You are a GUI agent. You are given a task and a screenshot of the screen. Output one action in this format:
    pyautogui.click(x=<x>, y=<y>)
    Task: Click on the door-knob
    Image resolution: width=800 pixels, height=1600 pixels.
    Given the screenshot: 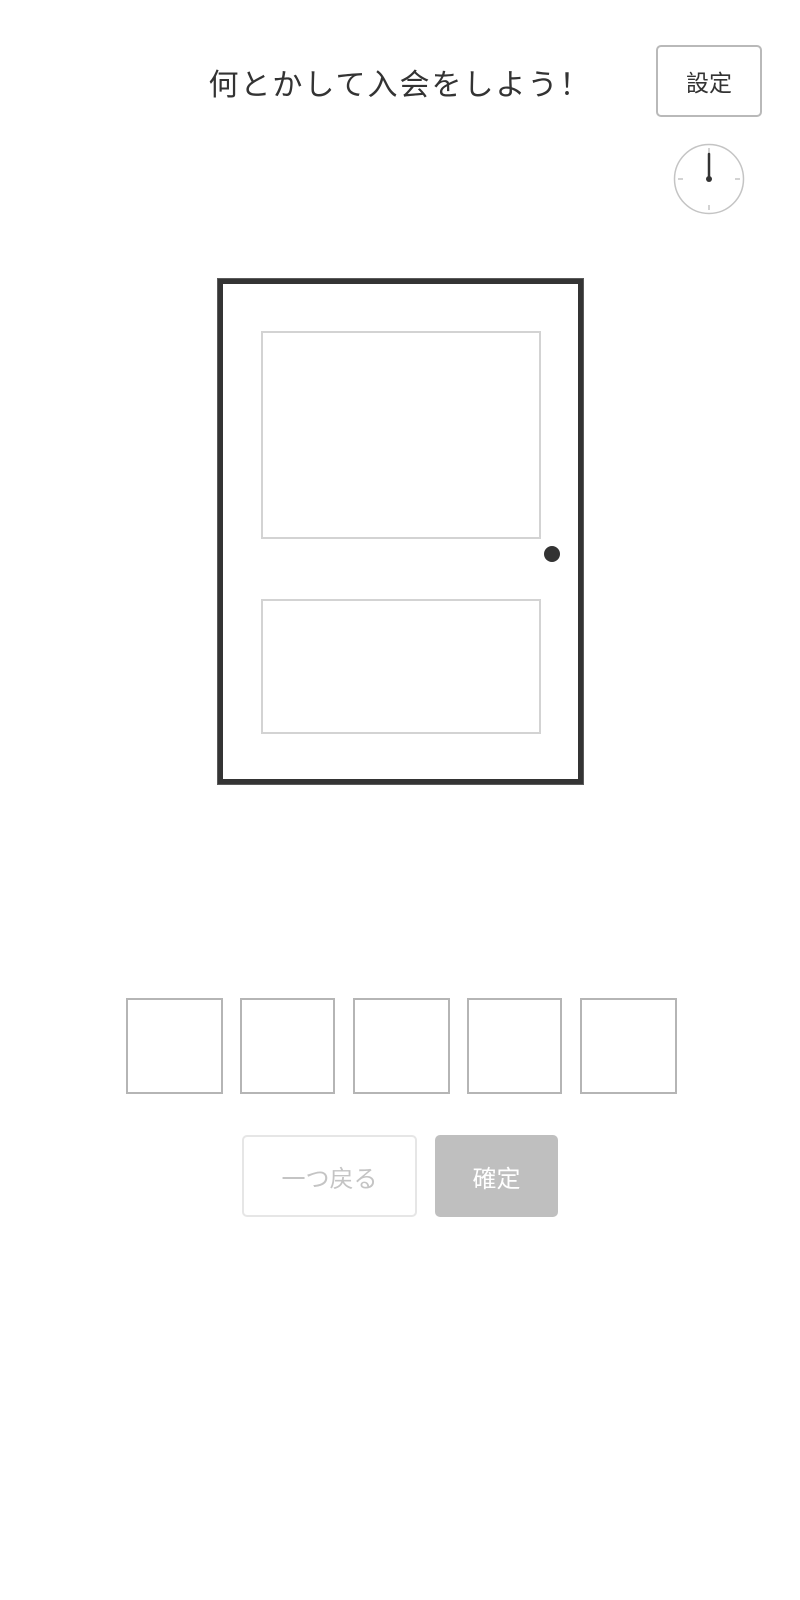 What is the action you would take?
    pyautogui.click(x=552, y=554)
    